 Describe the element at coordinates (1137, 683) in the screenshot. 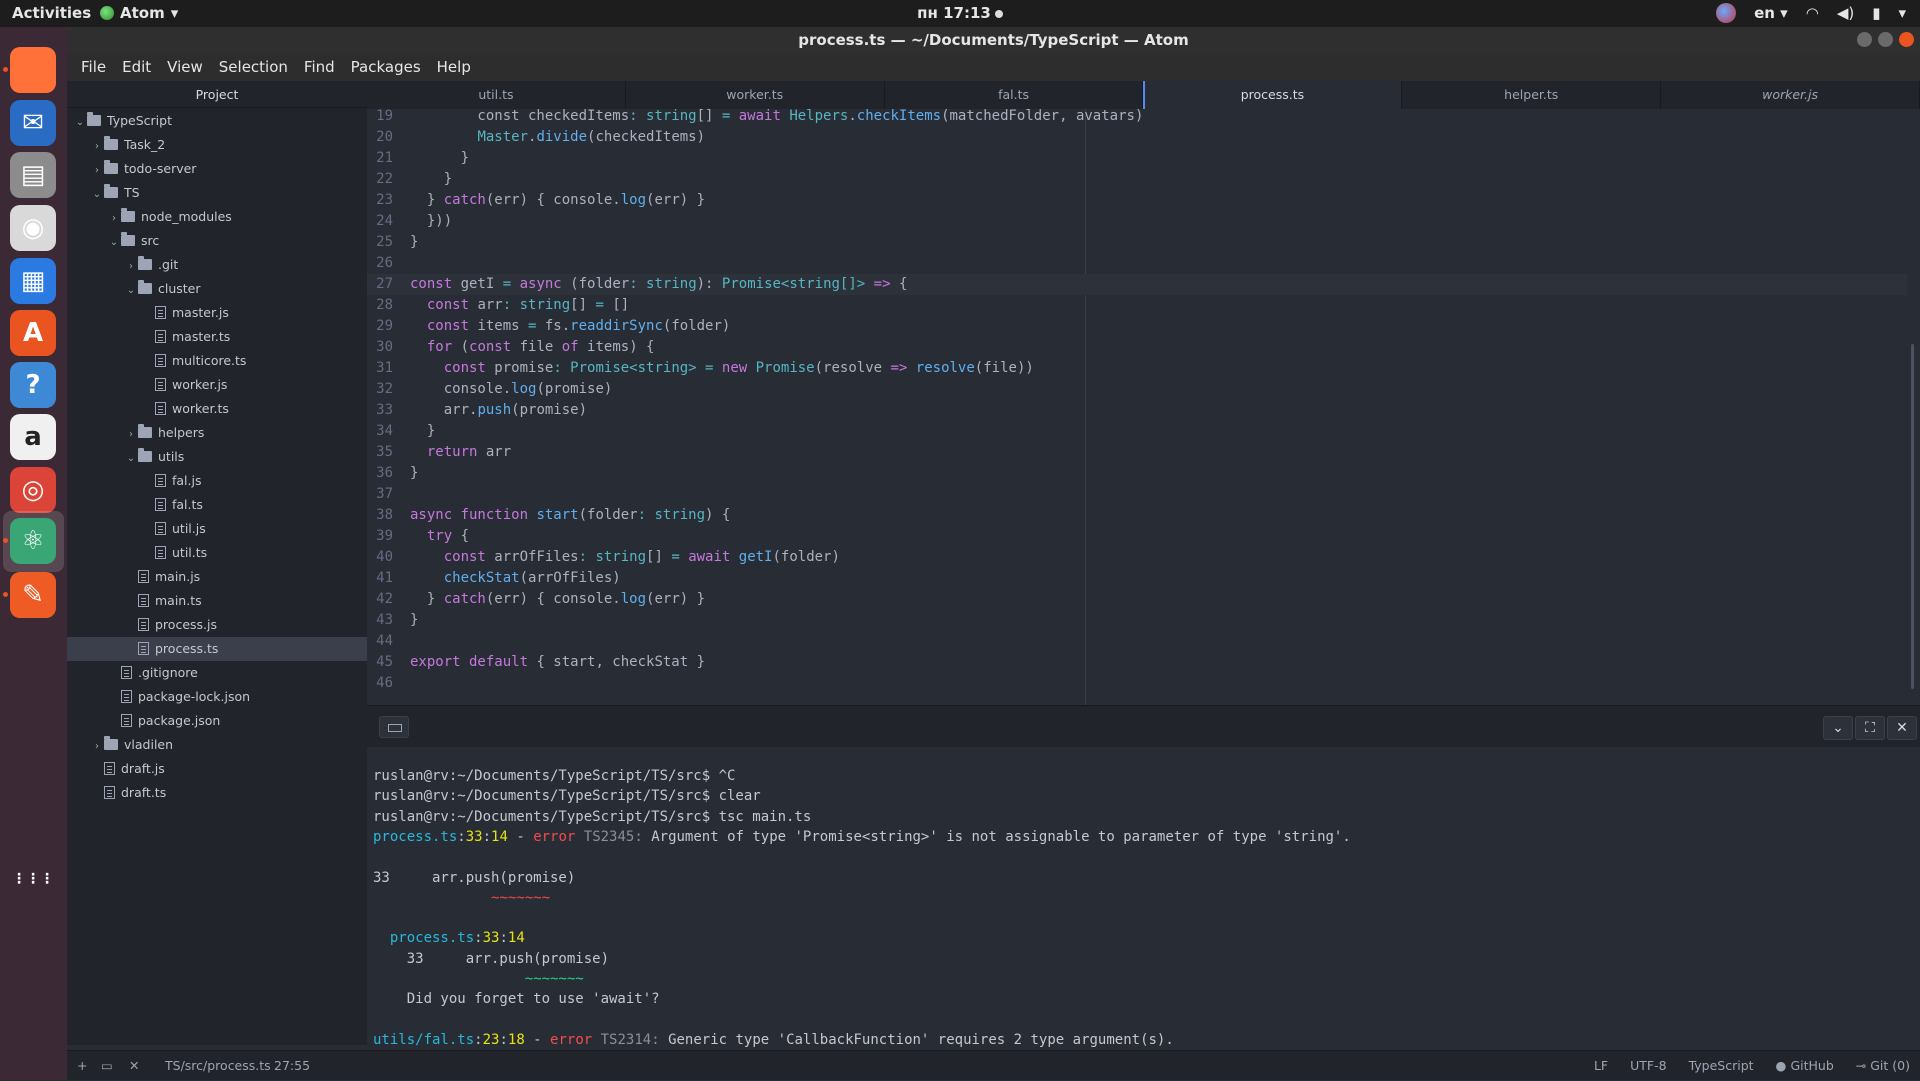

I see `code-line: 46` at that location.